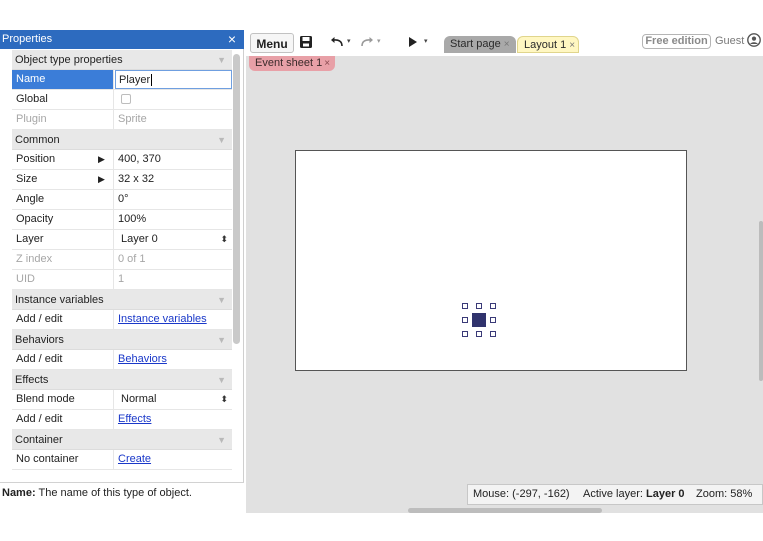  I want to click on edition-badge: Free edition, so click(676, 41).